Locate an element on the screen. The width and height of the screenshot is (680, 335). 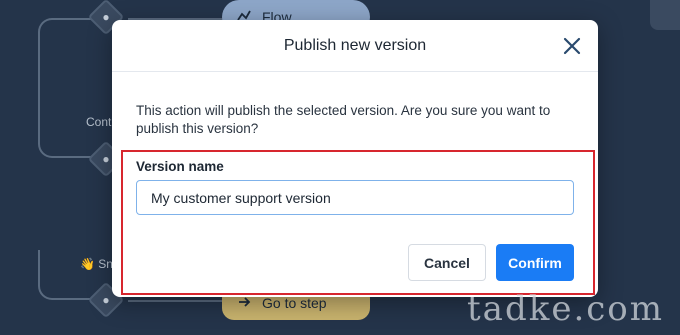
dialog-header: Publish new version is located at coordinates (355, 46).